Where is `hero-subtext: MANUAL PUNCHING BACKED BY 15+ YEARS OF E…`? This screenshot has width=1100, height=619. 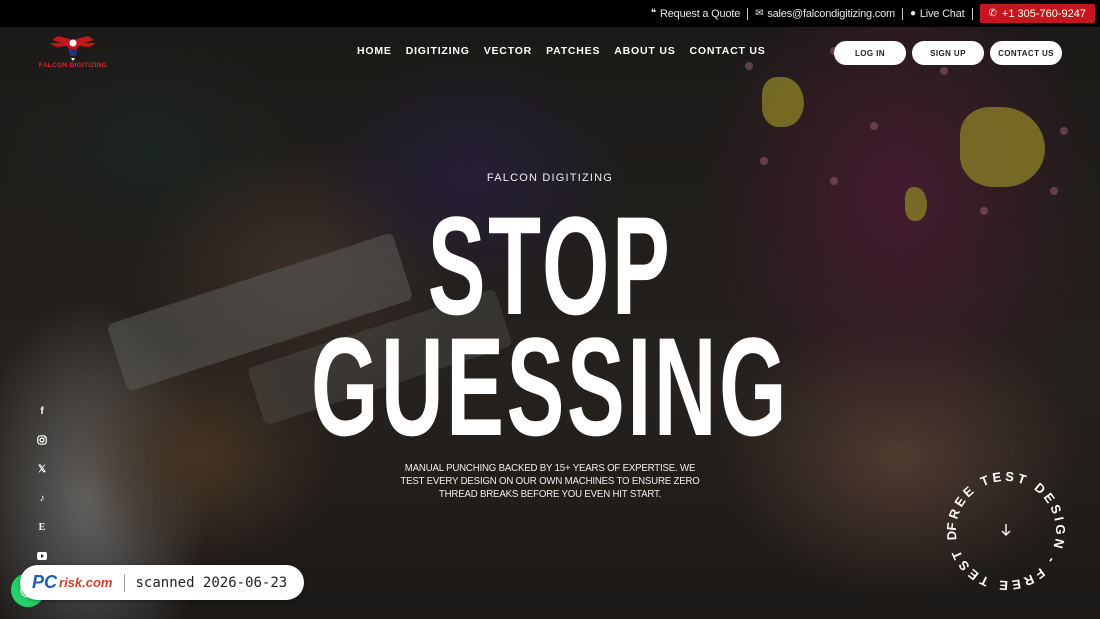
hero-subtext: MANUAL PUNCHING BACKED BY 15+ YEARS OF E… is located at coordinates (550, 481).